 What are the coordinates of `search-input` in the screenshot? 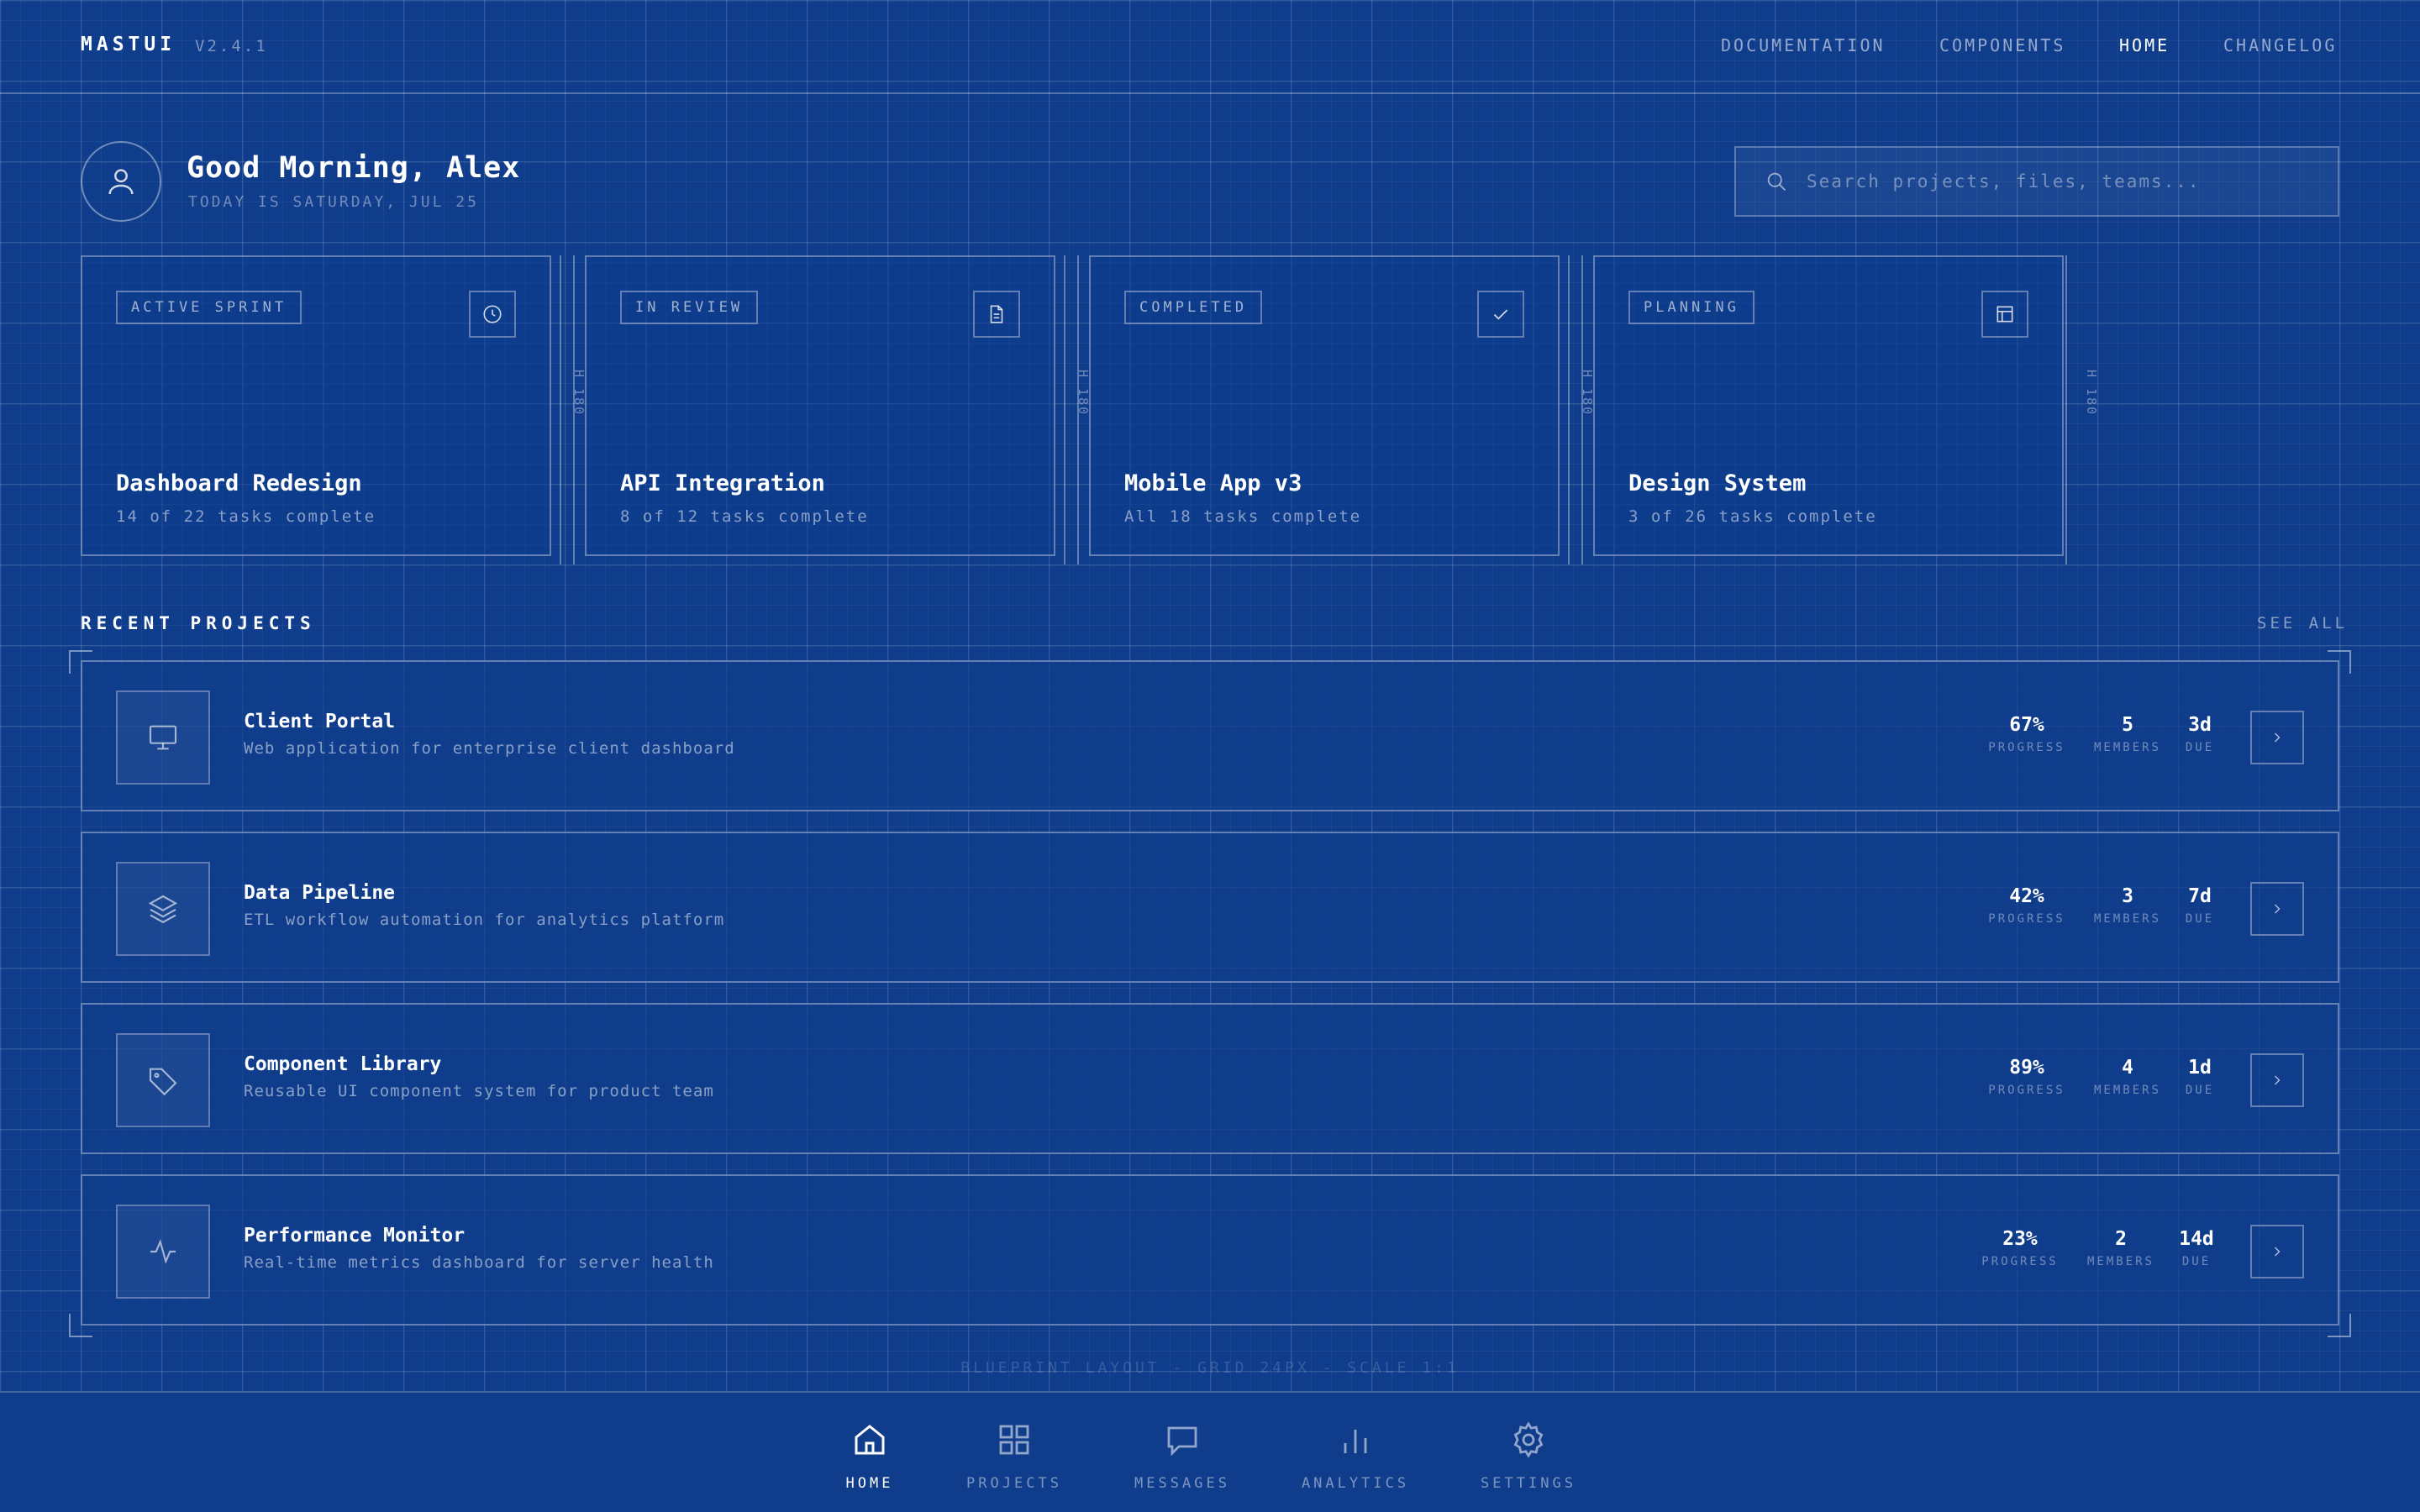 It's located at (2059, 181).